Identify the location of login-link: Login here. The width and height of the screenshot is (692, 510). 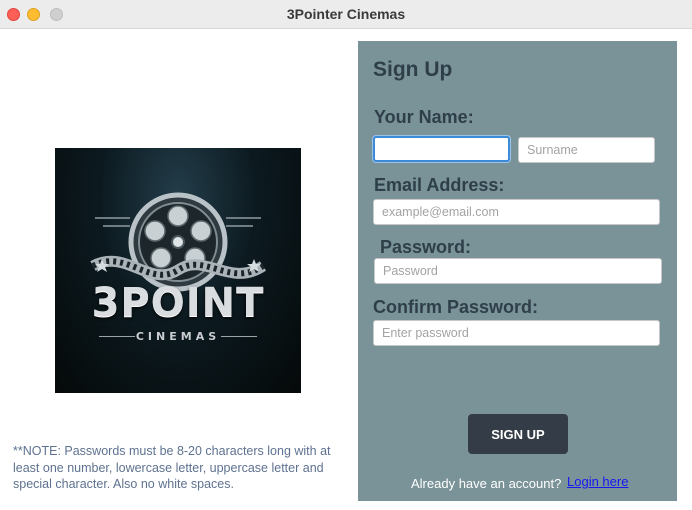
(597, 481).